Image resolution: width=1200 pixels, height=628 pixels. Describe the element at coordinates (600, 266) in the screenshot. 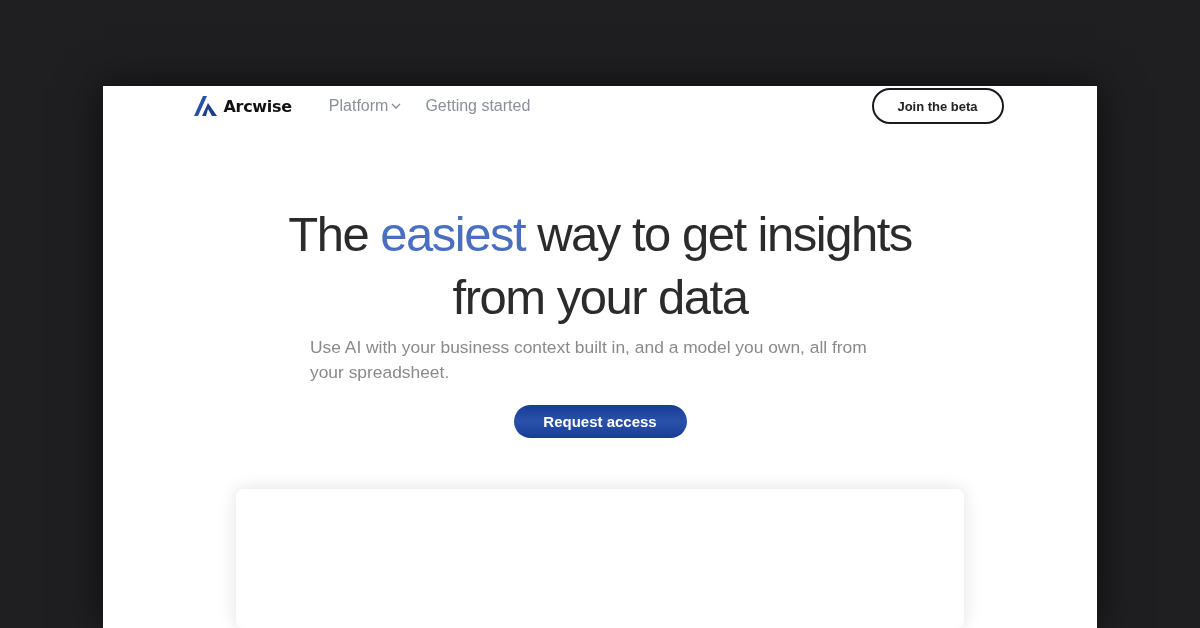

I see `hero-headline: The easiest way to get insights from your data` at that location.